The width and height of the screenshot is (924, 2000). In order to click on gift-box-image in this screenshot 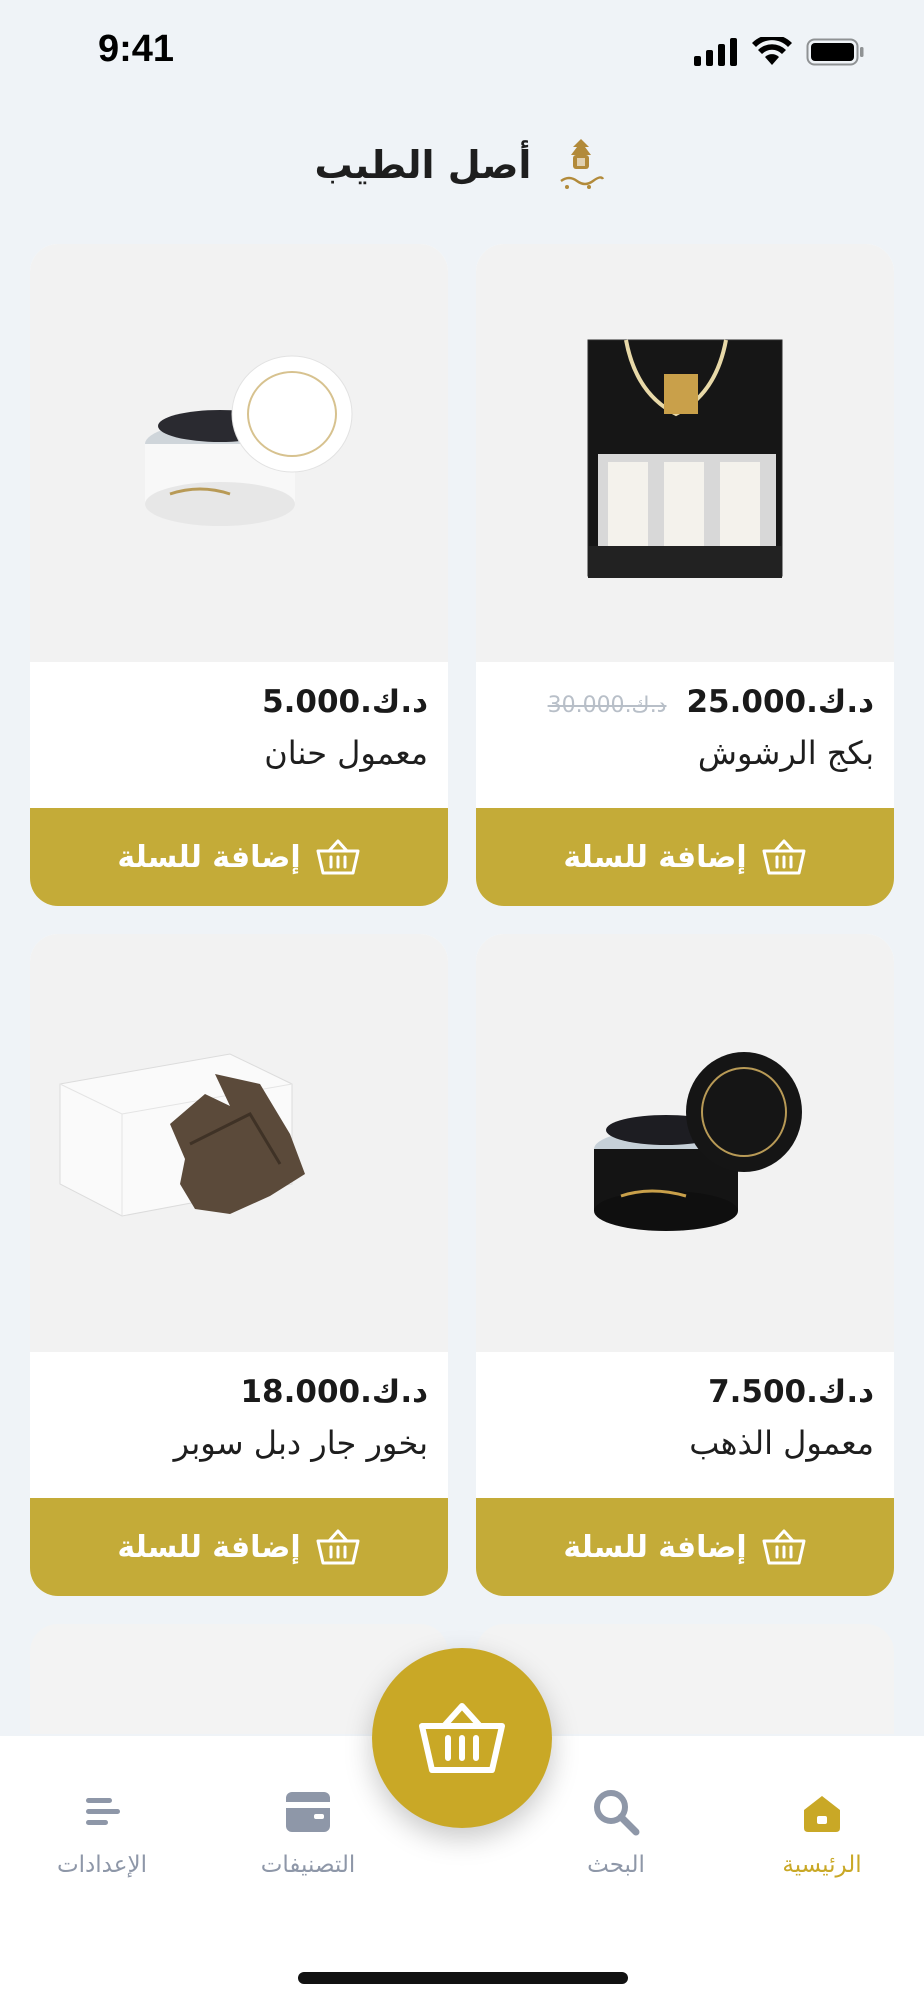, I will do `click(685, 458)`.